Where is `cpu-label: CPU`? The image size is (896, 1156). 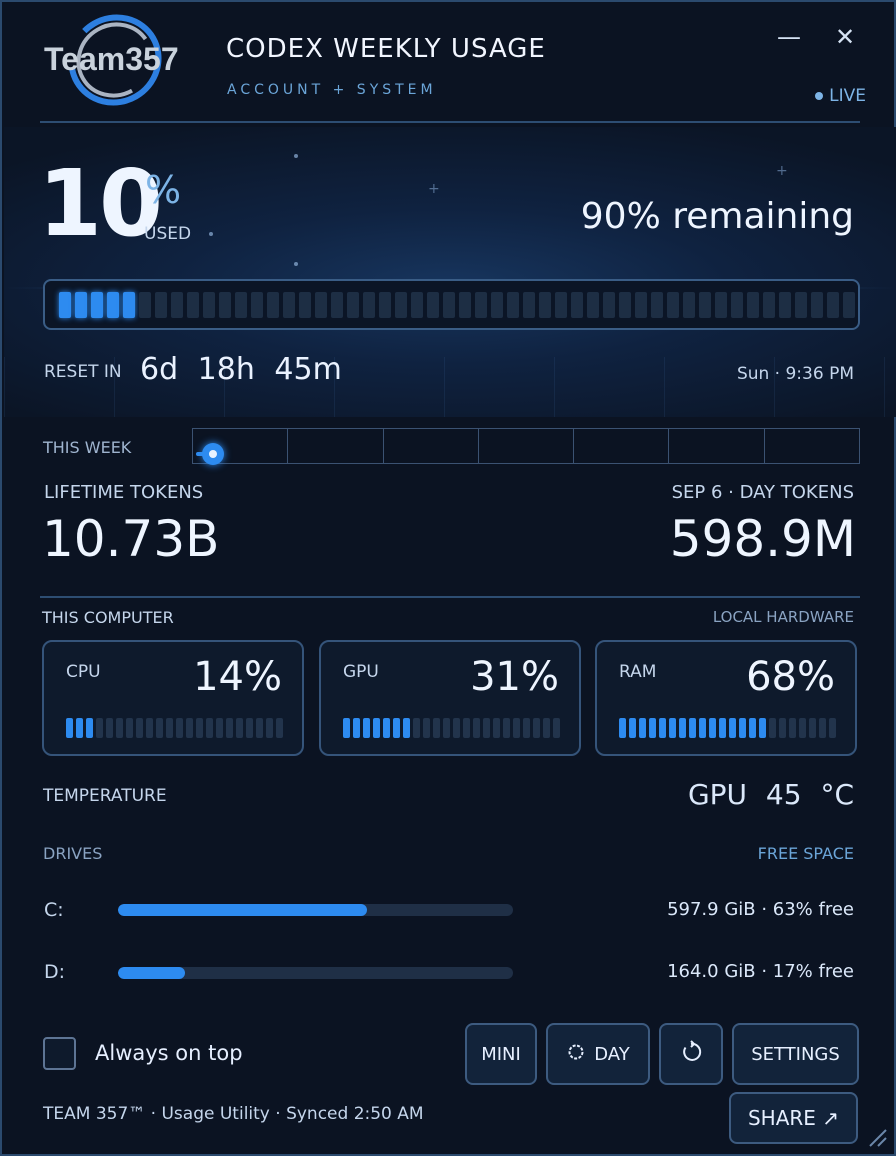
cpu-label: CPU is located at coordinates (83, 672).